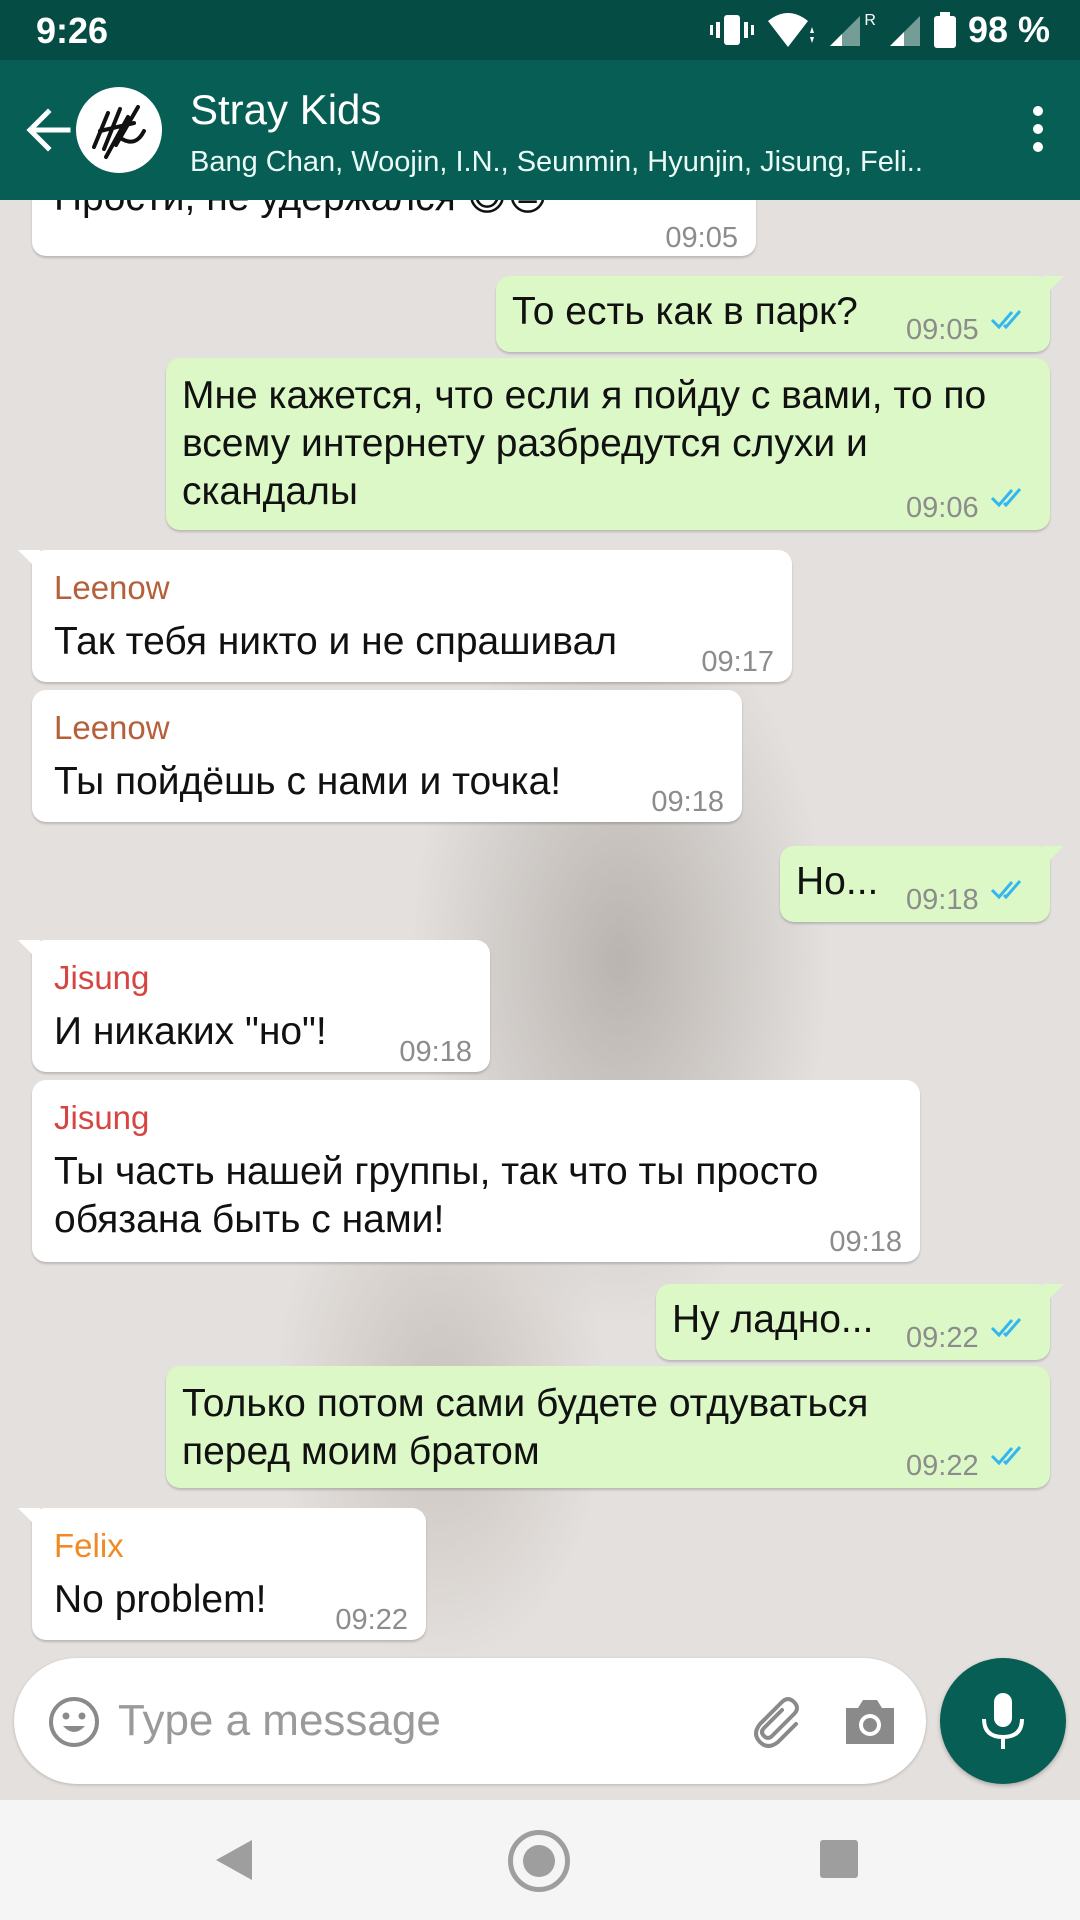  I want to click on message-text: То есть как в парк?, so click(685, 311).